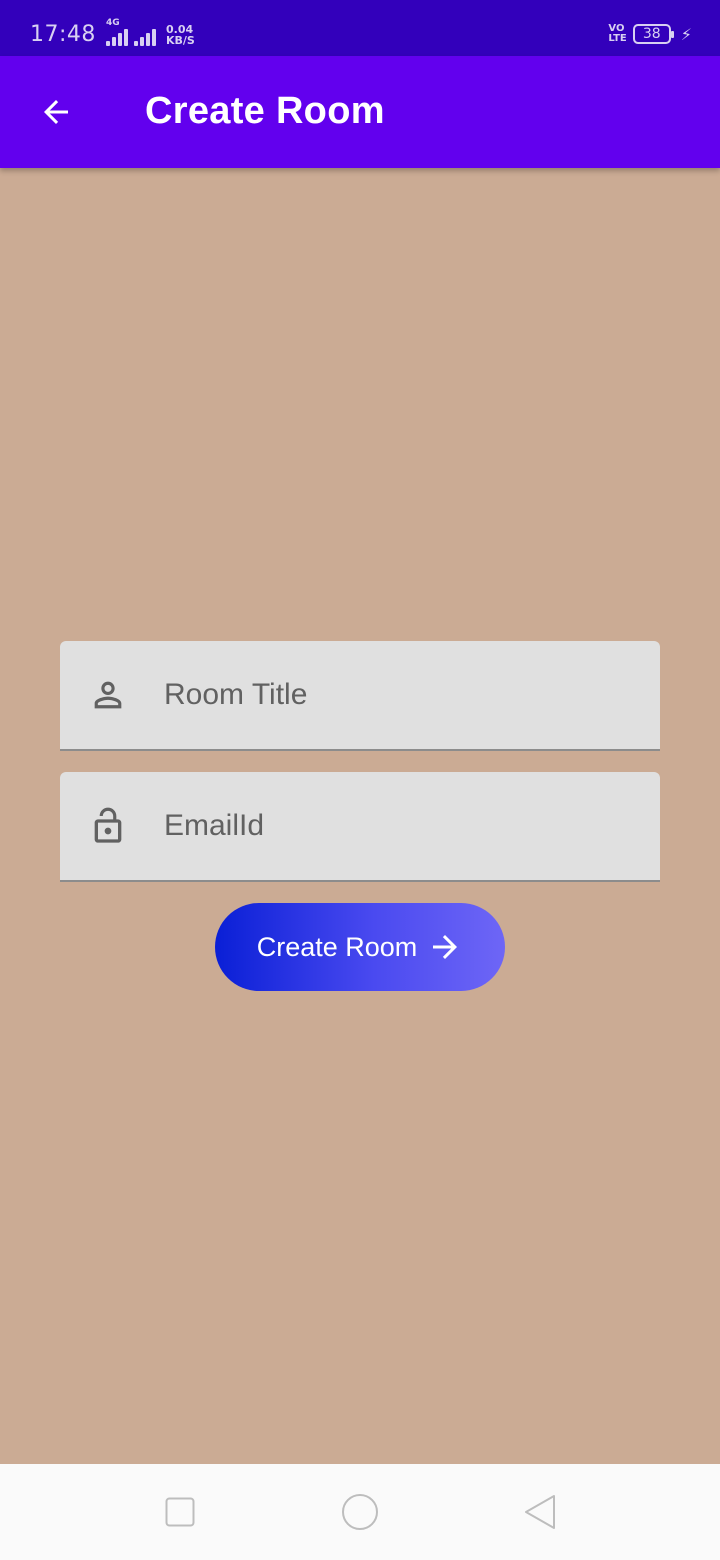 The width and height of the screenshot is (720, 1560). I want to click on arrow-left-icon, so click(56, 112).